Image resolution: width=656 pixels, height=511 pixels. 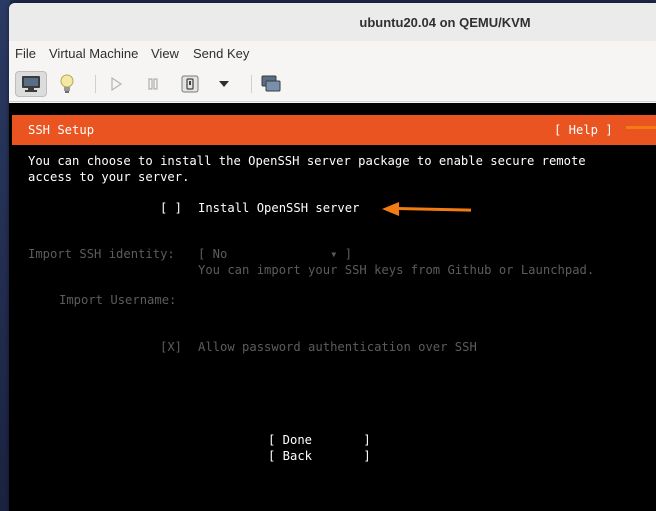 What do you see at coordinates (109, 177) in the screenshot?
I see `description-line-2: access to your server.` at bounding box center [109, 177].